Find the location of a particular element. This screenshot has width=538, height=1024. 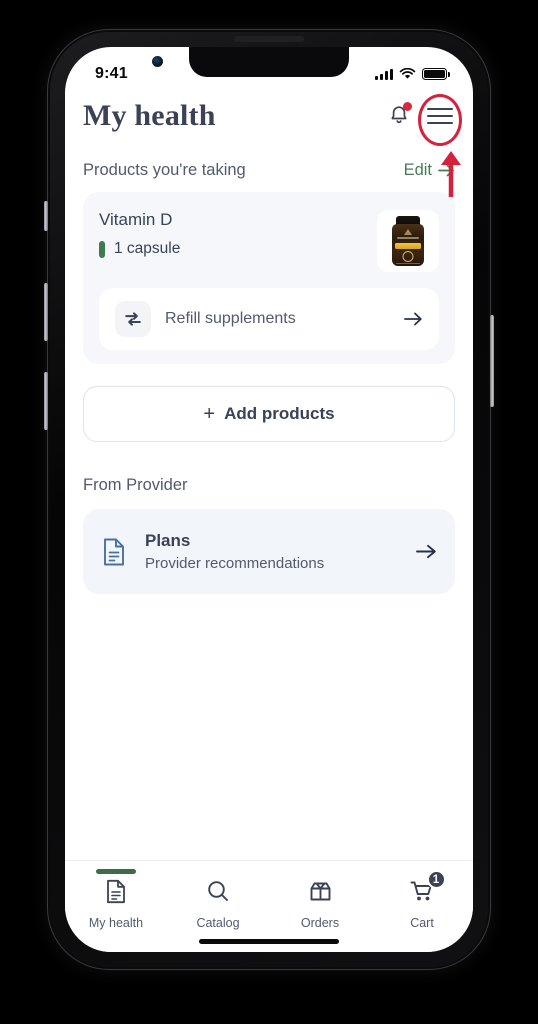

plans-subtitle: Provider recommendations is located at coordinates (235, 563).